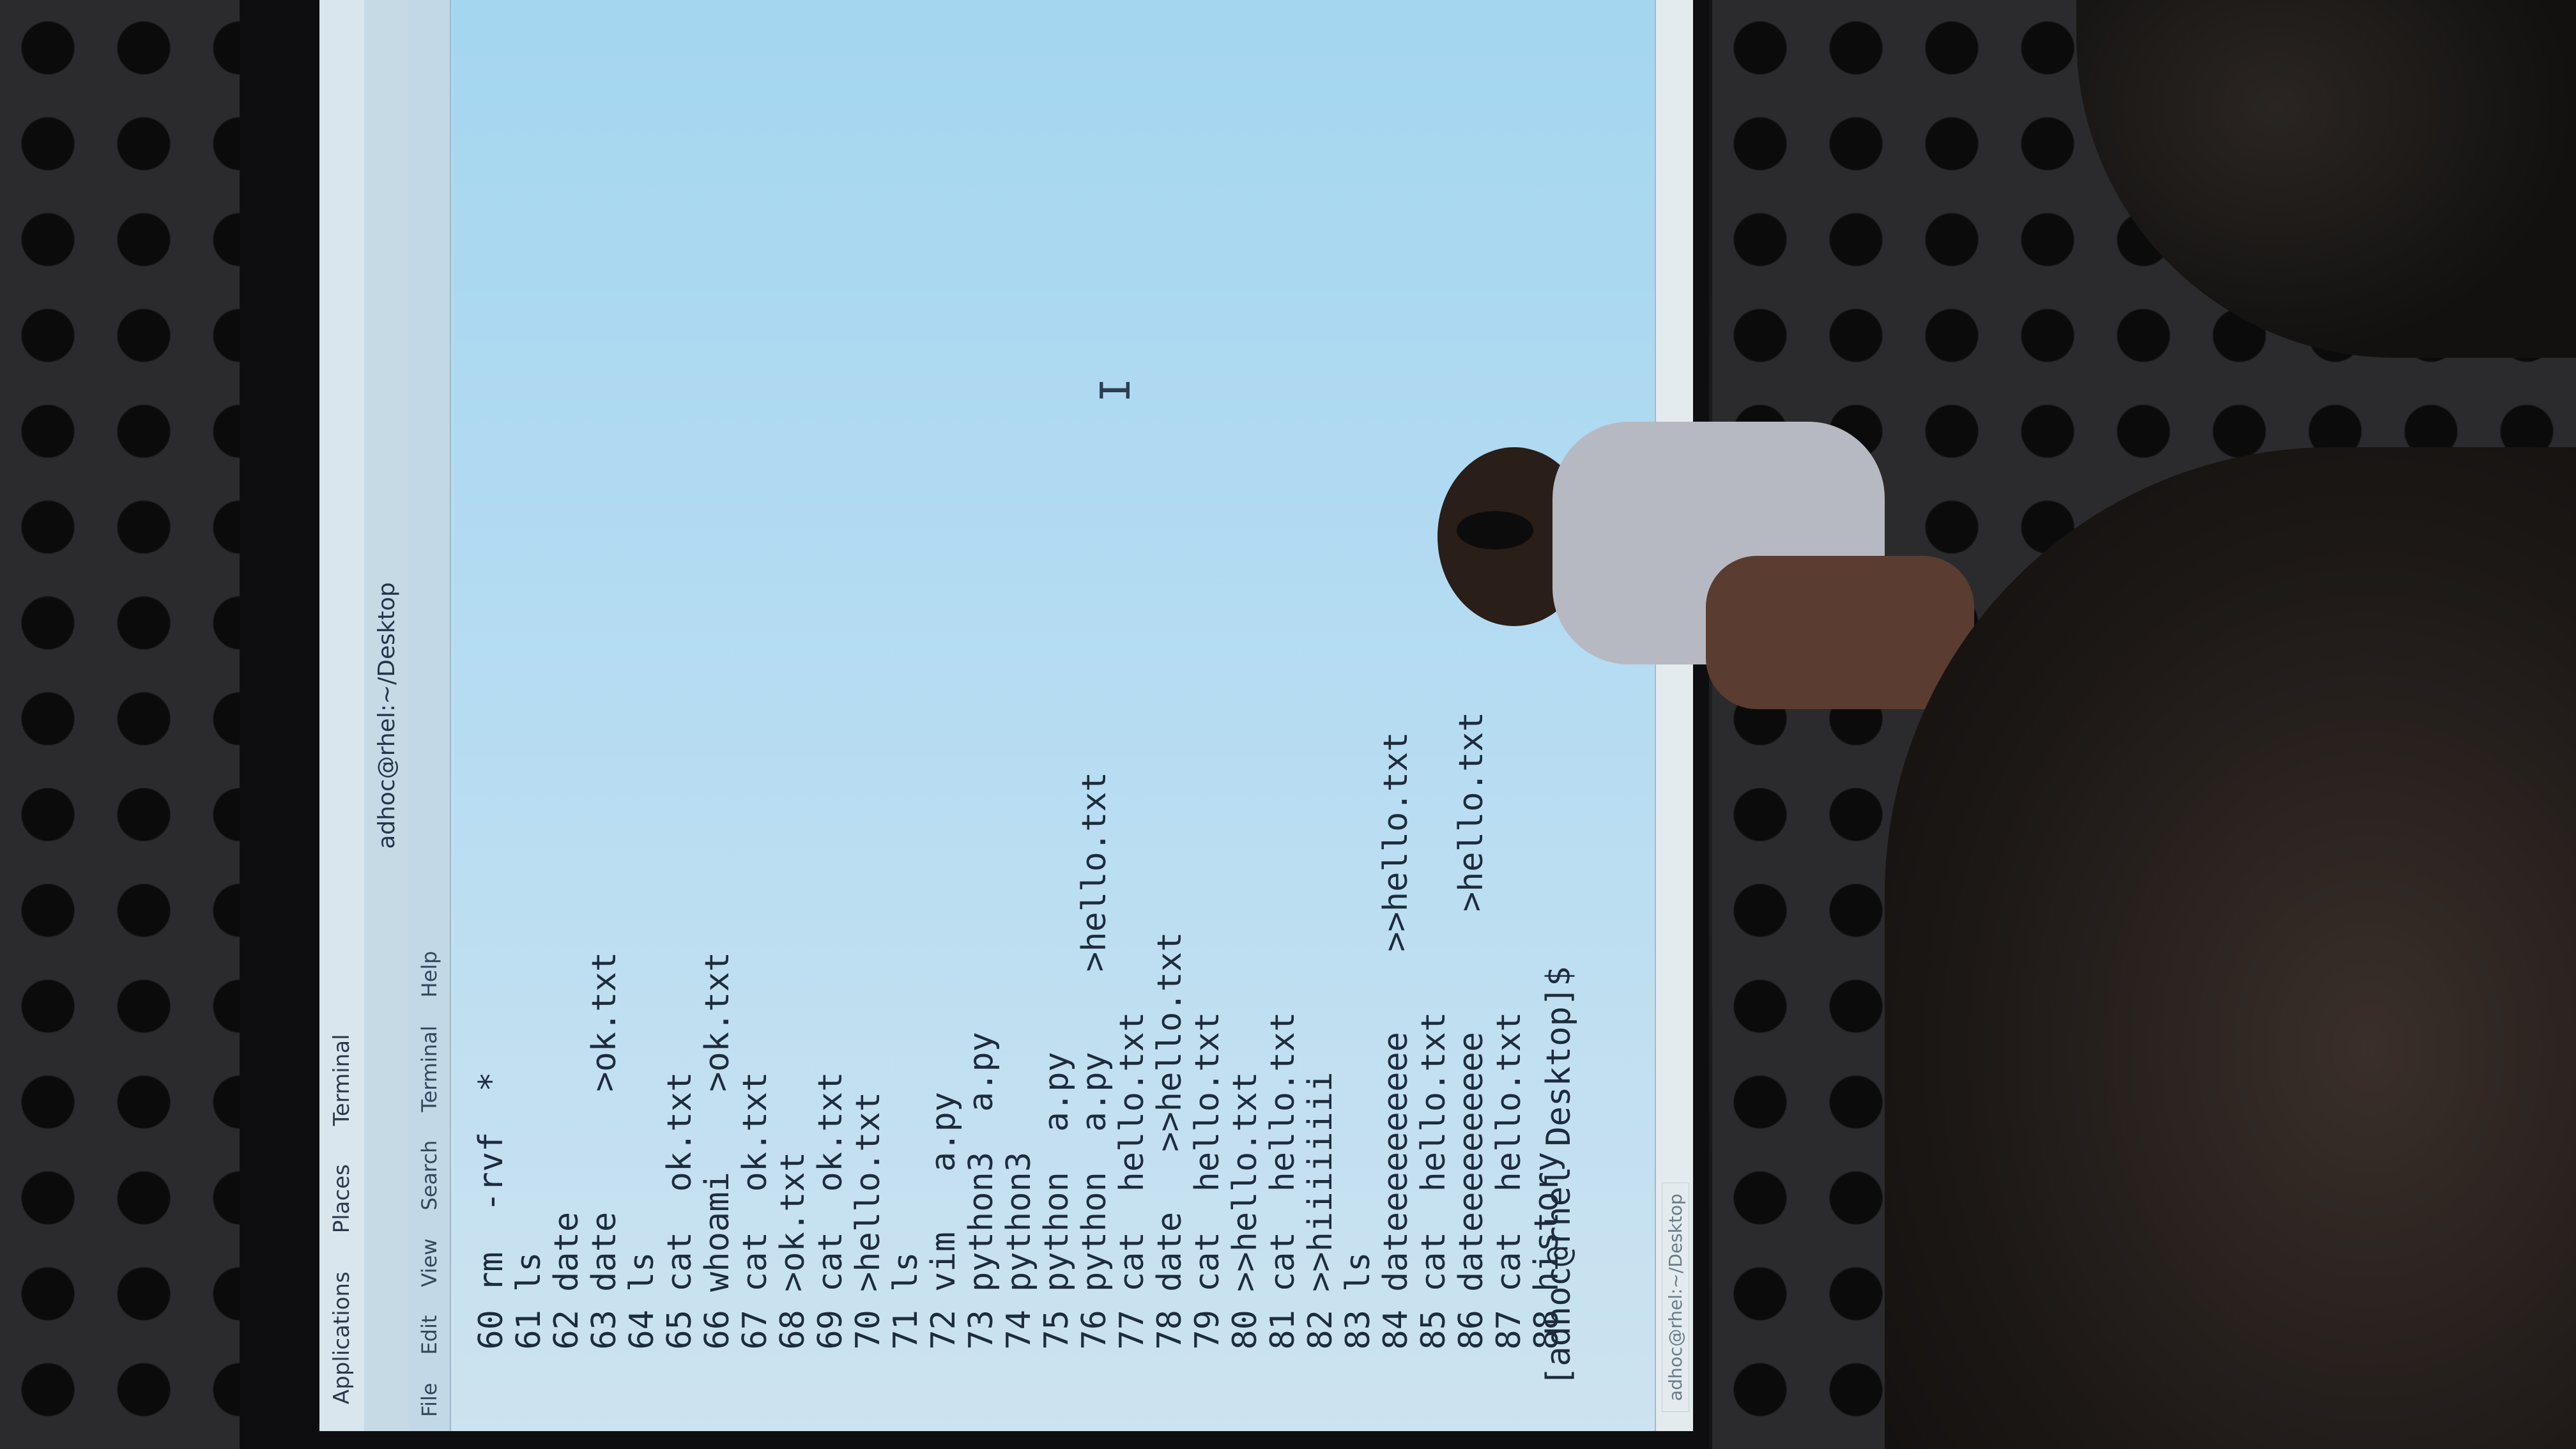 The width and height of the screenshot is (2576, 1449). Describe the element at coordinates (429, 1175) in the screenshot. I see `menu-search: Search` at that location.